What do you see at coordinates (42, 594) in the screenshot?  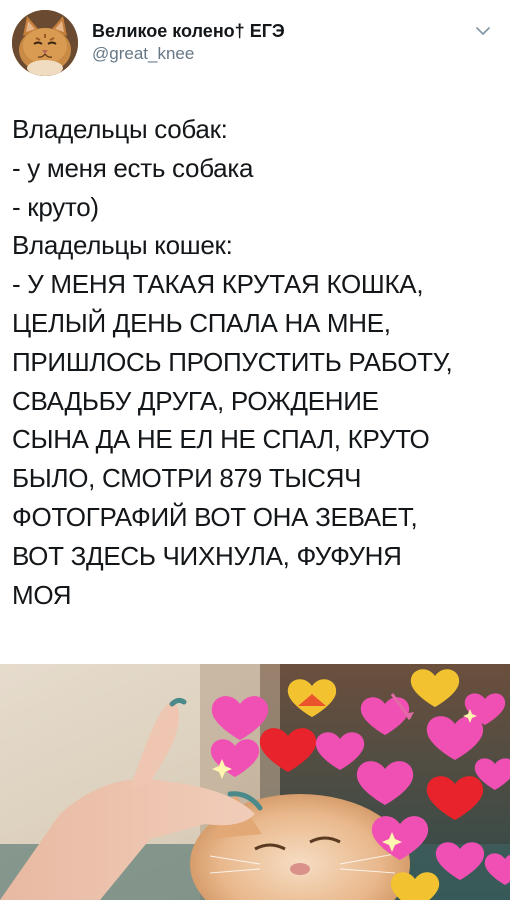 I see `tweet-text-line: МОЯ` at bounding box center [42, 594].